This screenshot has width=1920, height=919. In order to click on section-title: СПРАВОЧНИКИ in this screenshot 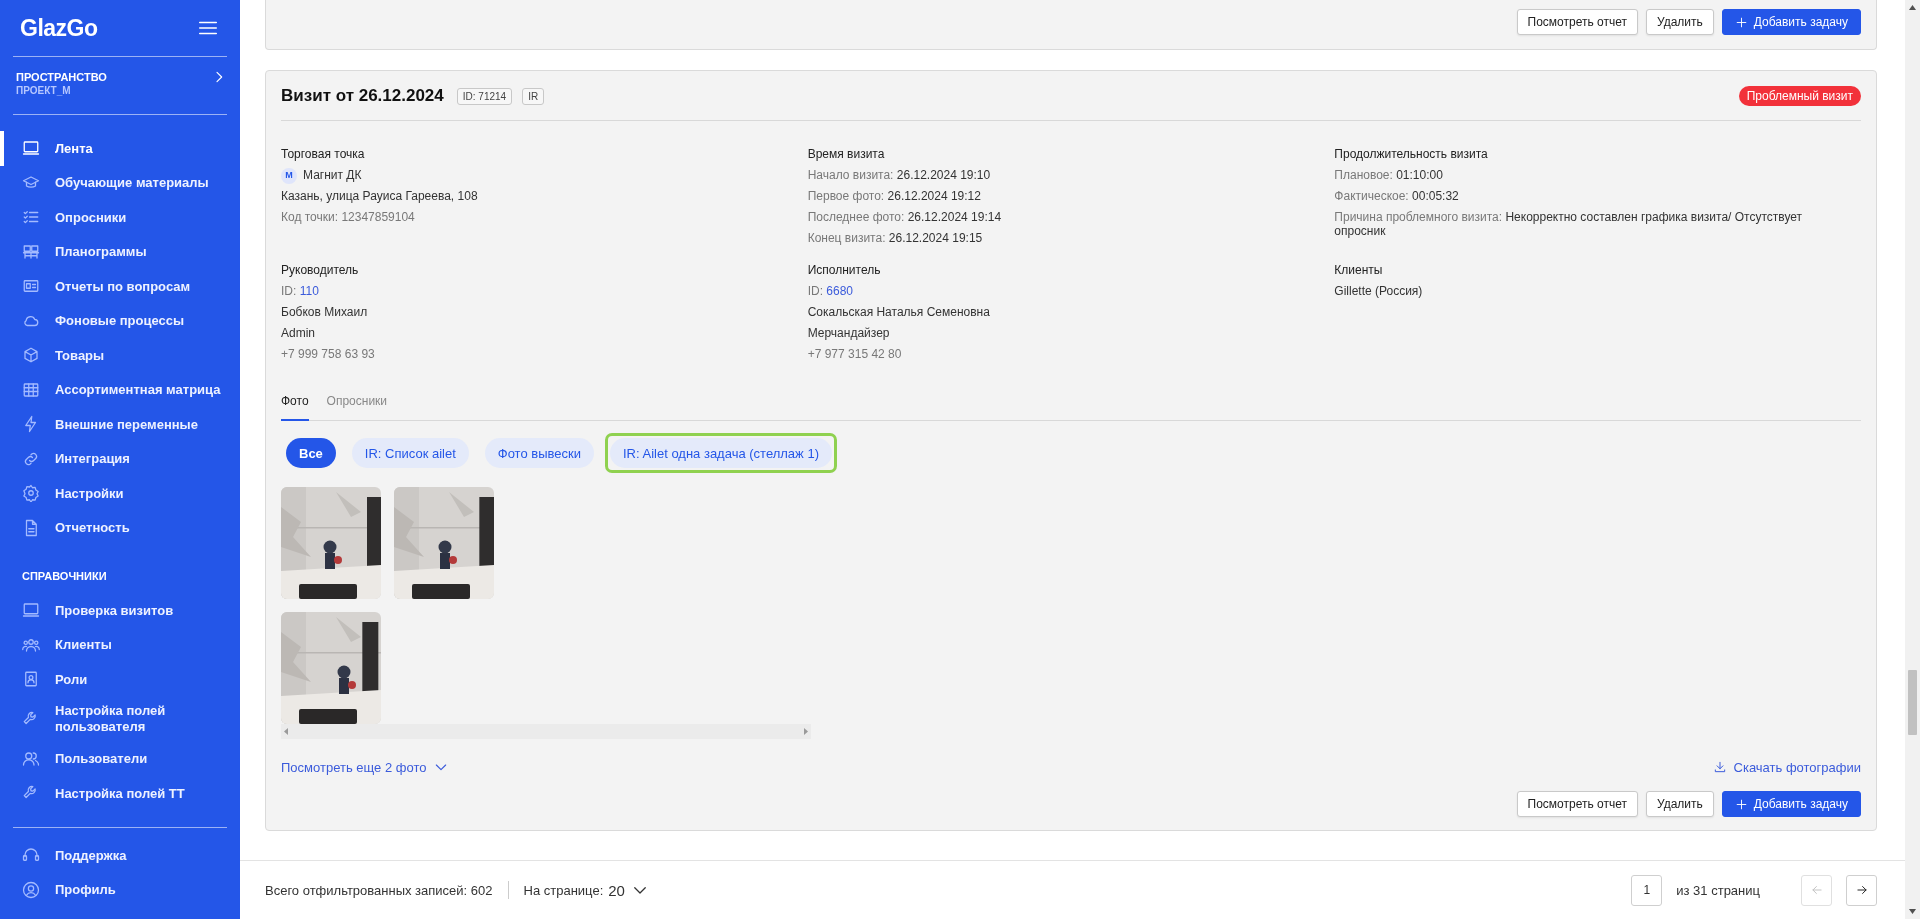, I will do `click(64, 576)`.